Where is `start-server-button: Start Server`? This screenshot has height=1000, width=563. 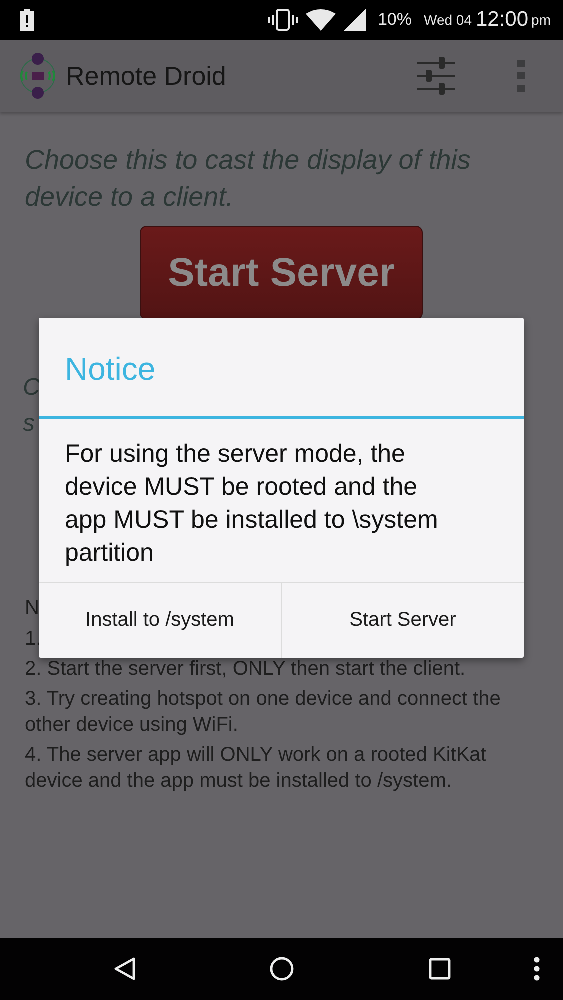 start-server-button: Start Server is located at coordinates (281, 273).